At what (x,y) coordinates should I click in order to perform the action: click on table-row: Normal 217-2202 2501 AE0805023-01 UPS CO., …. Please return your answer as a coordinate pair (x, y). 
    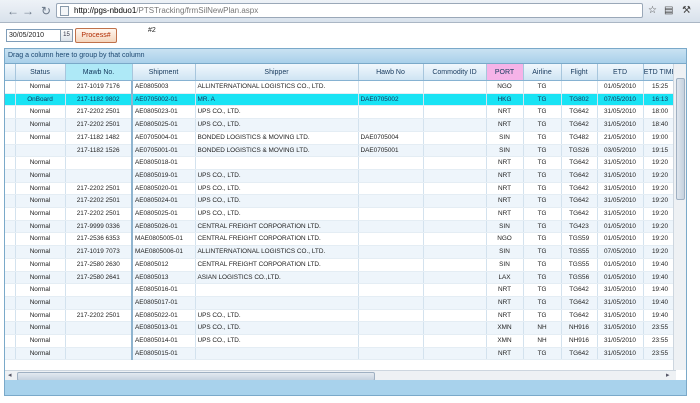
    Looking at the image, I should click on (341, 112).